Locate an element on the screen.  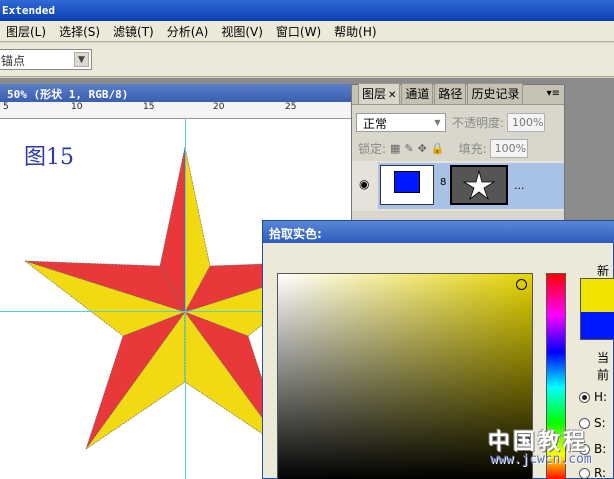
app-title: Extended is located at coordinates (28, 10).